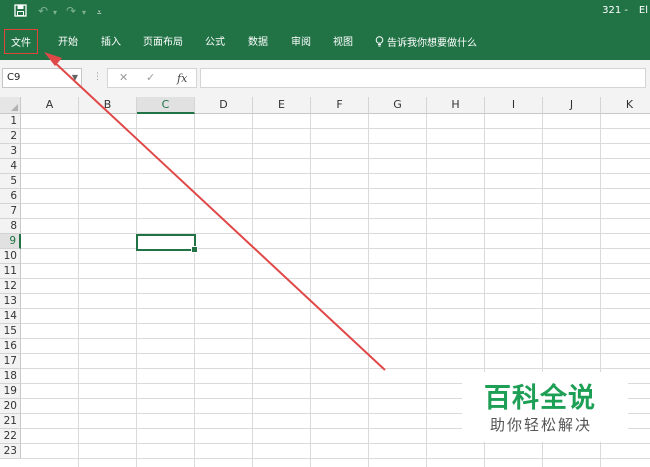 This screenshot has height=467, width=650. I want to click on save-icon, so click(20, 12).